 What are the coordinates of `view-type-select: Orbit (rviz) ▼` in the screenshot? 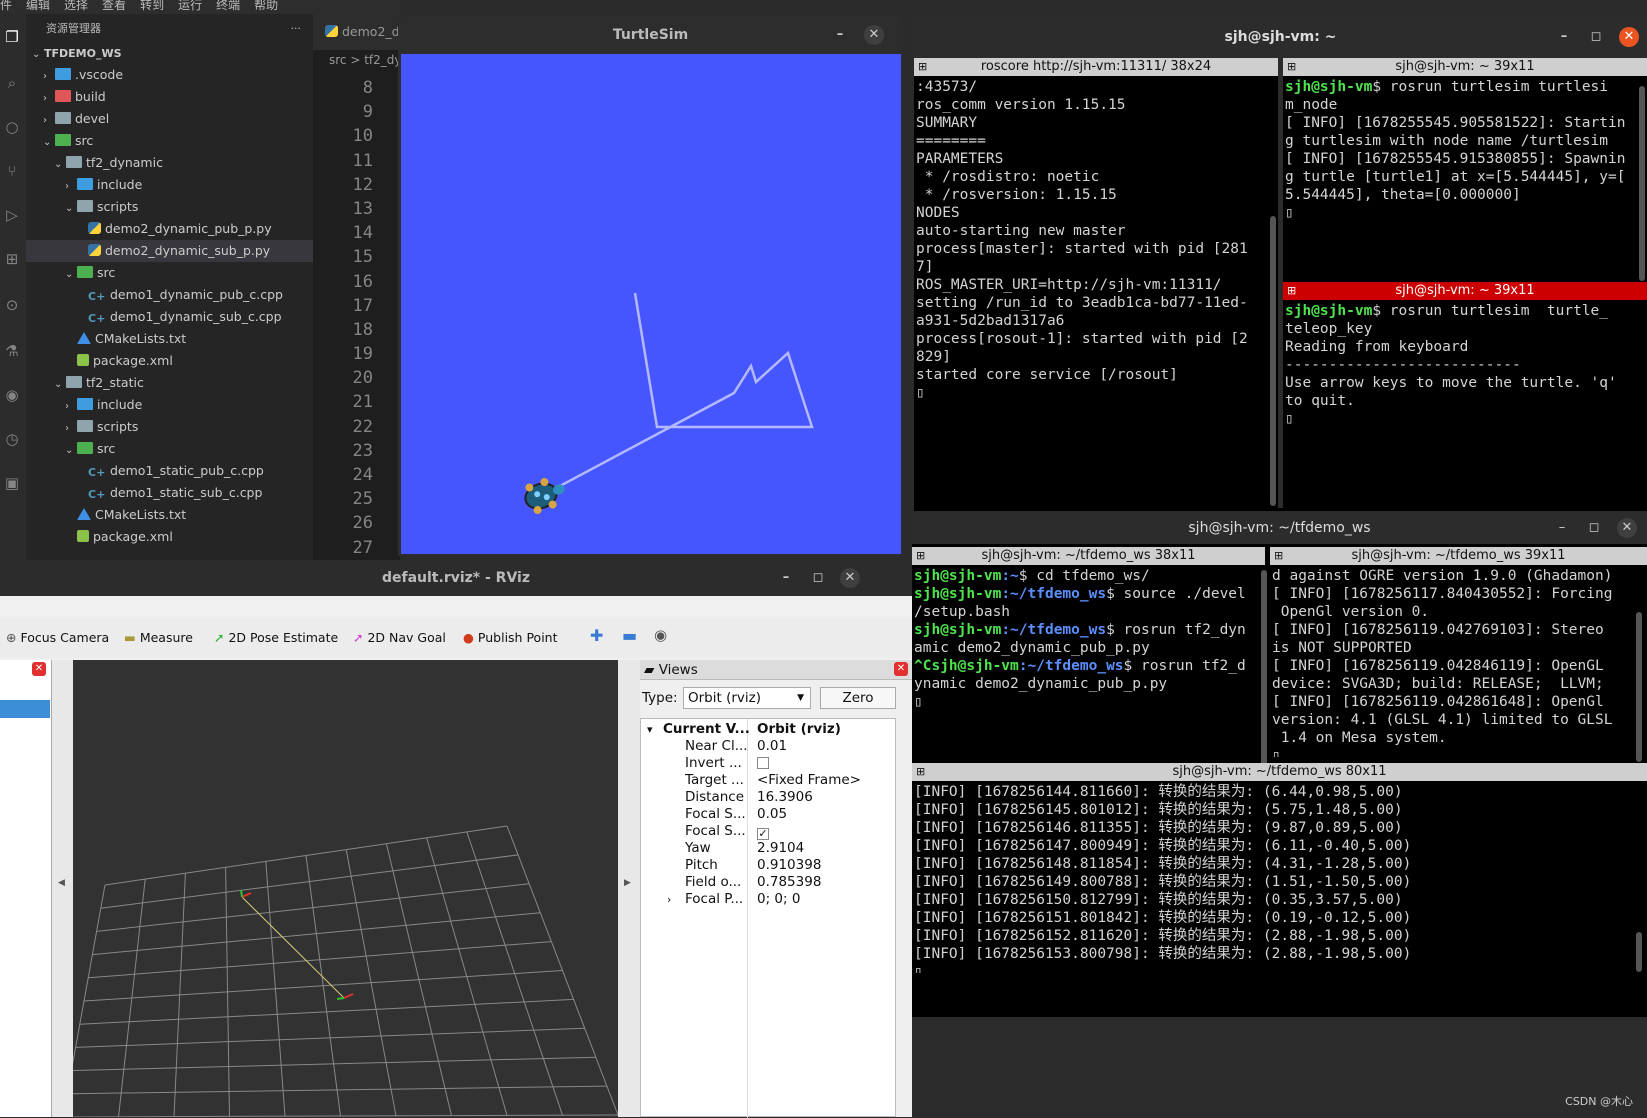 It's located at (747, 698).